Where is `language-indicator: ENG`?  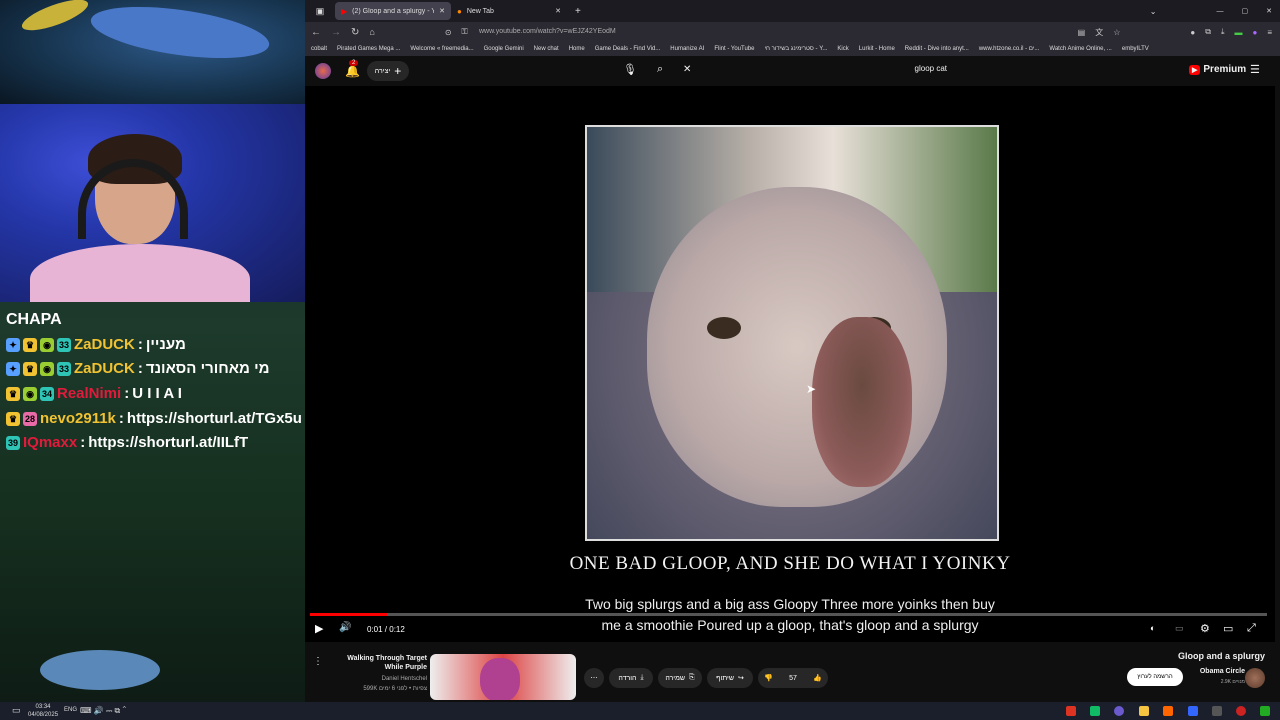 language-indicator: ENG is located at coordinates (70, 710).